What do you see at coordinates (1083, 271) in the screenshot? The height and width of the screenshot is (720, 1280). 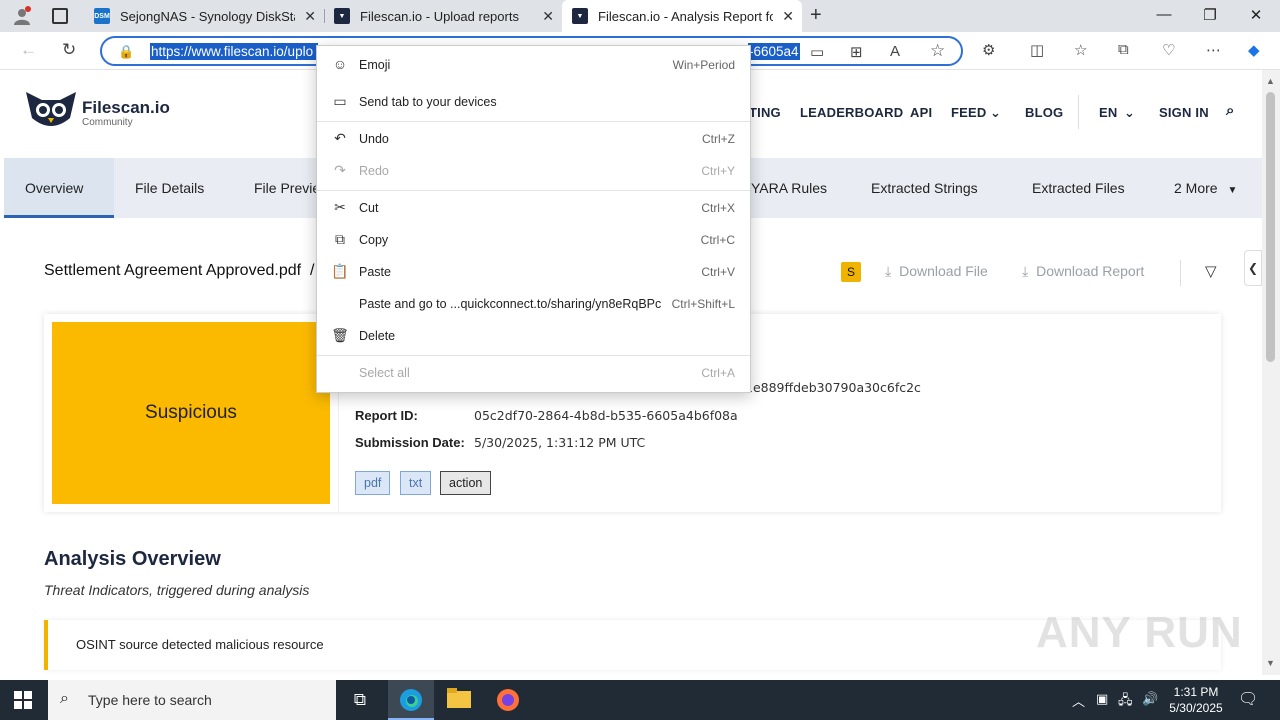 I see `download-report-button: ⤓ Download Report` at bounding box center [1083, 271].